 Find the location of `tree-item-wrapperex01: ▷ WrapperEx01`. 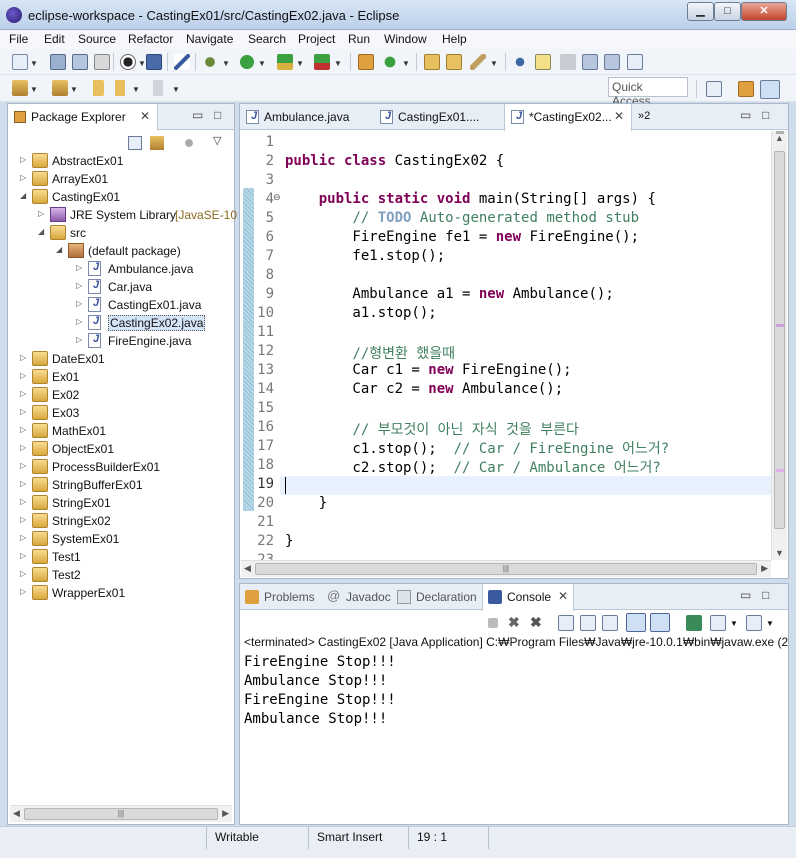

tree-item-wrapperex01: ▷ WrapperEx01 is located at coordinates (121, 593).